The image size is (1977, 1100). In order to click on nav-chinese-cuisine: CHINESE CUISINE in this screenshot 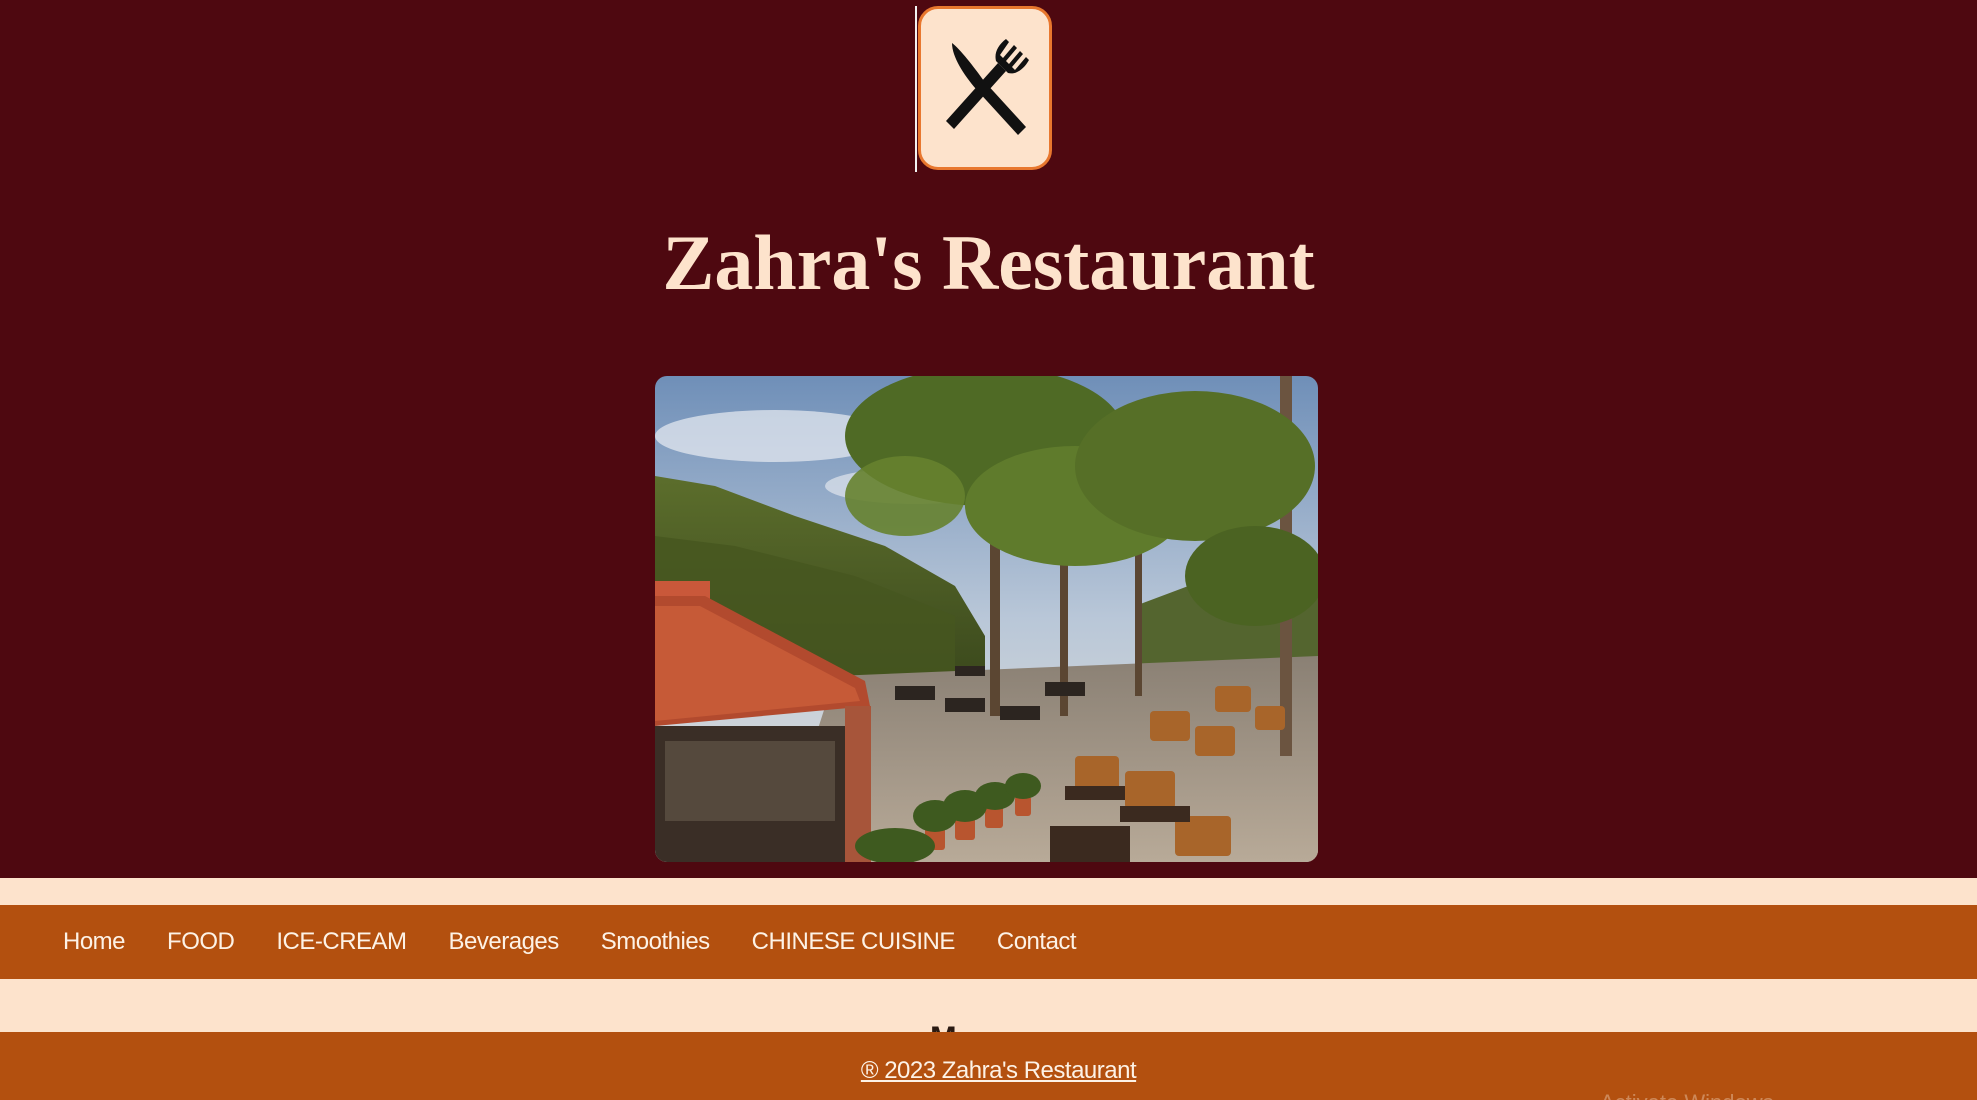, I will do `click(854, 942)`.